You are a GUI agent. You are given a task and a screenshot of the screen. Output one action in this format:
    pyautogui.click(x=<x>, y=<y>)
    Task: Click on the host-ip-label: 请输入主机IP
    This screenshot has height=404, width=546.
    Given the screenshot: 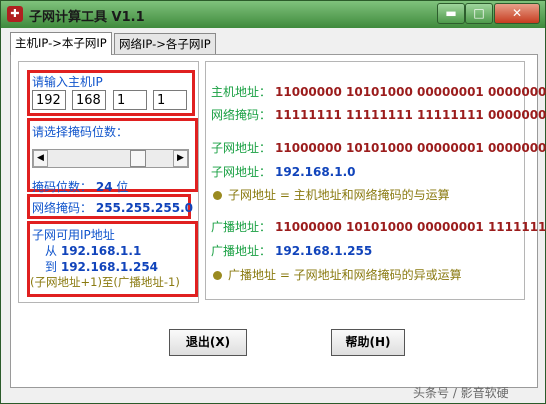 What is the action you would take?
    pyautogui.click(x=67, y=82)
    